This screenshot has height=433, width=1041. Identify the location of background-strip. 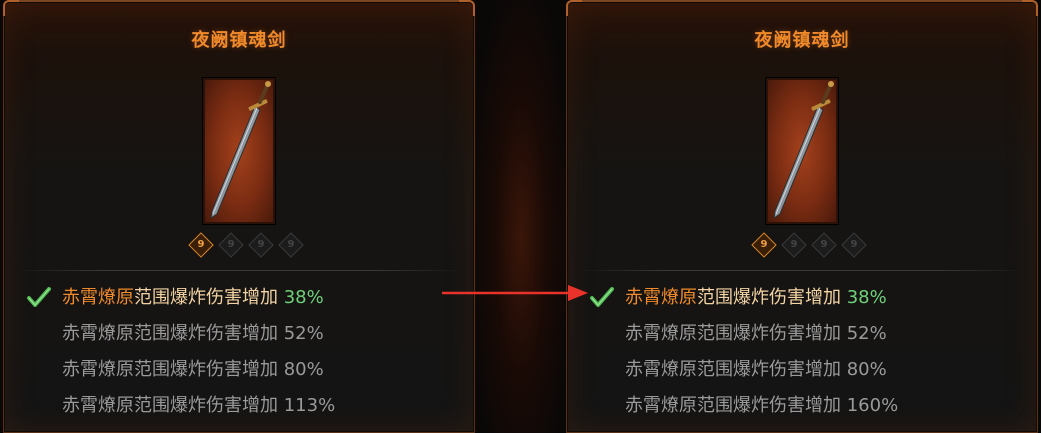
(521, 216).